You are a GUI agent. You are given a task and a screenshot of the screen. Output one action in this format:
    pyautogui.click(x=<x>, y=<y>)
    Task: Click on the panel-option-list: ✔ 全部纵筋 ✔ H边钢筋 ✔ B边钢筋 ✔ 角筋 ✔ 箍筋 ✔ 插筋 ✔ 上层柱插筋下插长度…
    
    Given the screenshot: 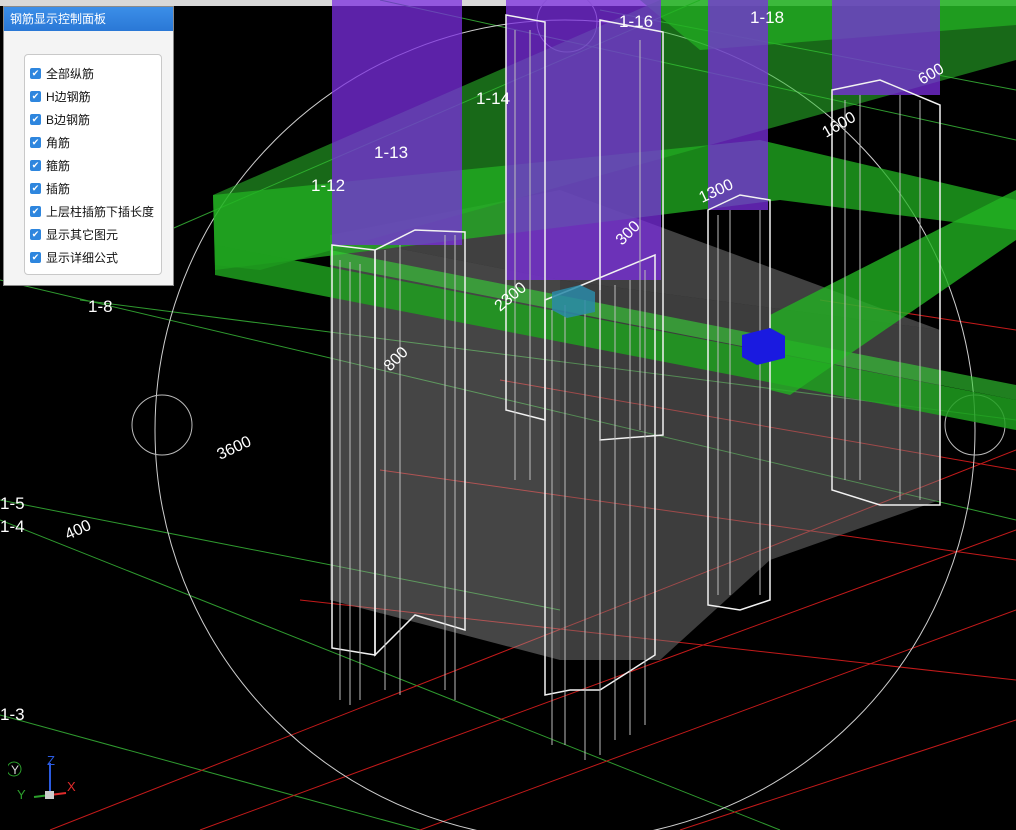 What is the action you would take?
    pyautogui.click(x=93, y=164)
    